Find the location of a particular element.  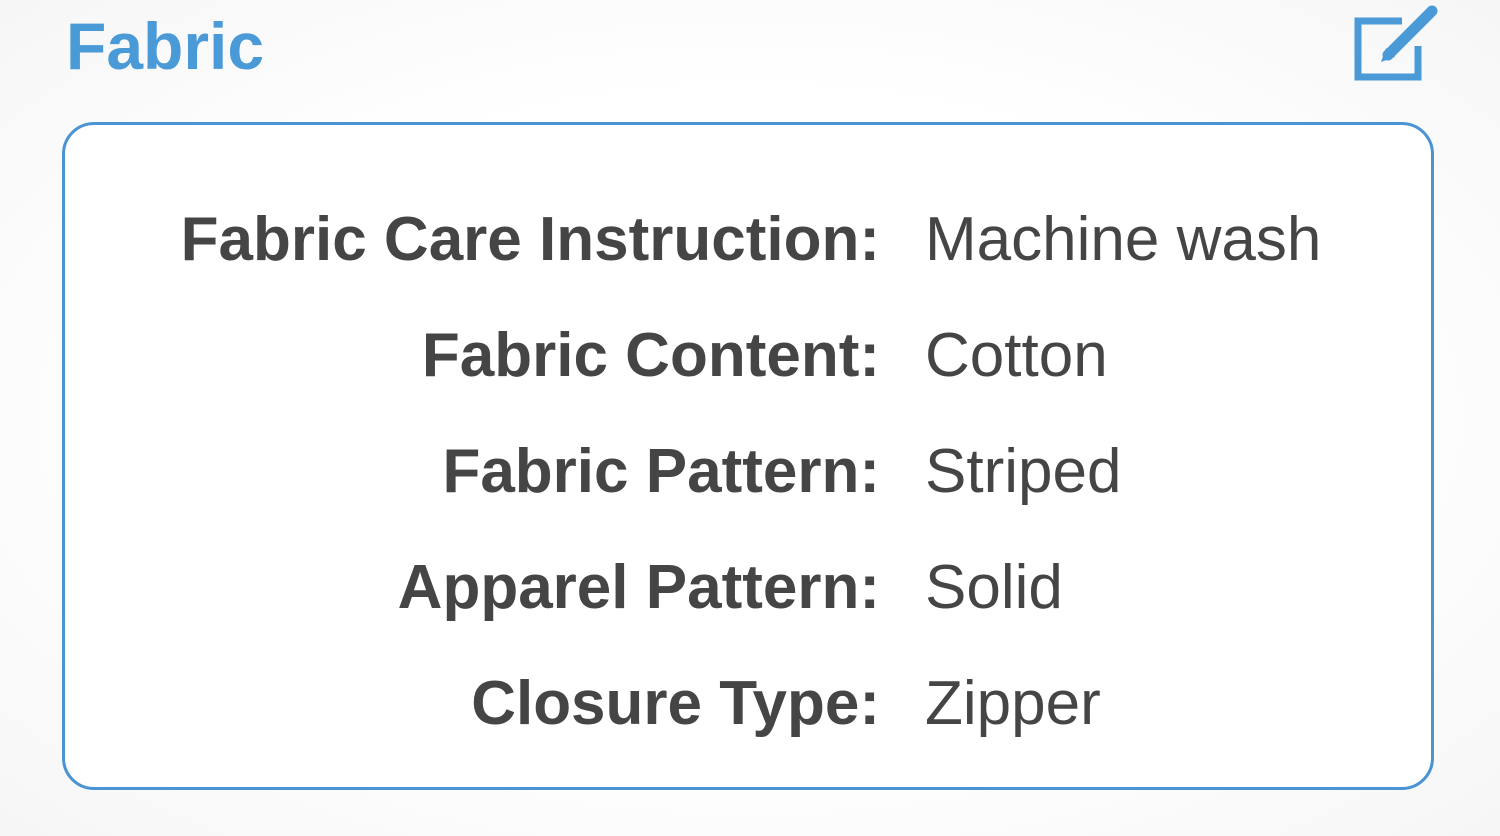

attribute-row-closure-type: Closure Type: Zipper is located at coordinates (748, 703).